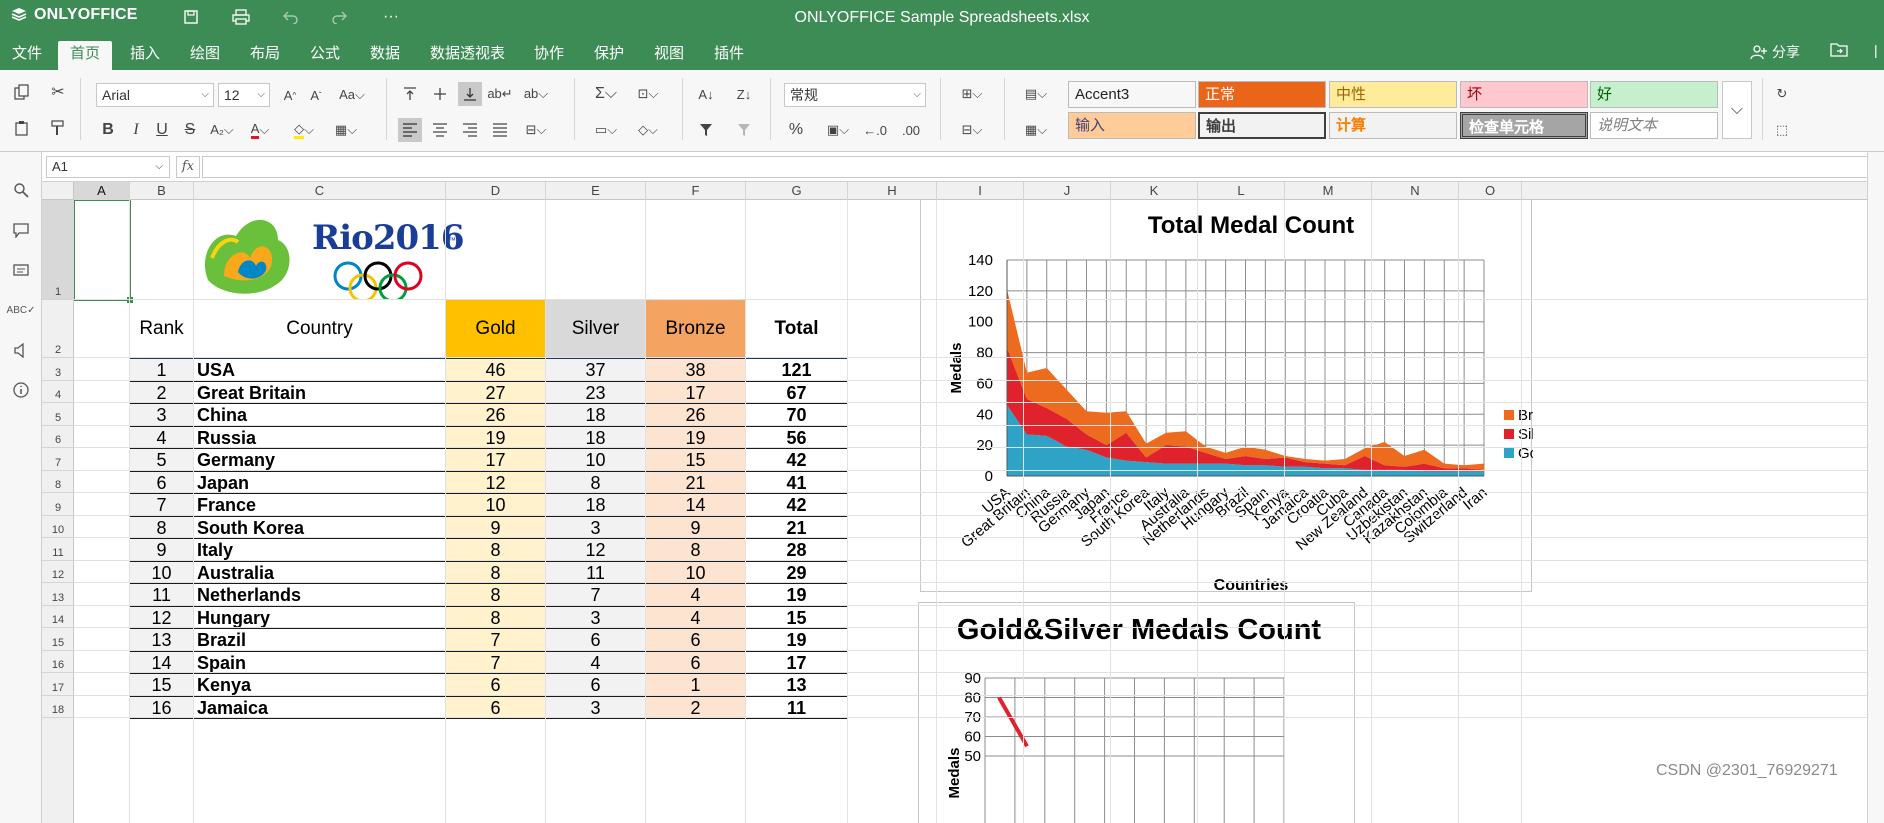 This screenshot has width=1884, height=823. Describe the element at coordinates (319, 392) in the screenshot. I see `table-cell: Great Britain` at that location.